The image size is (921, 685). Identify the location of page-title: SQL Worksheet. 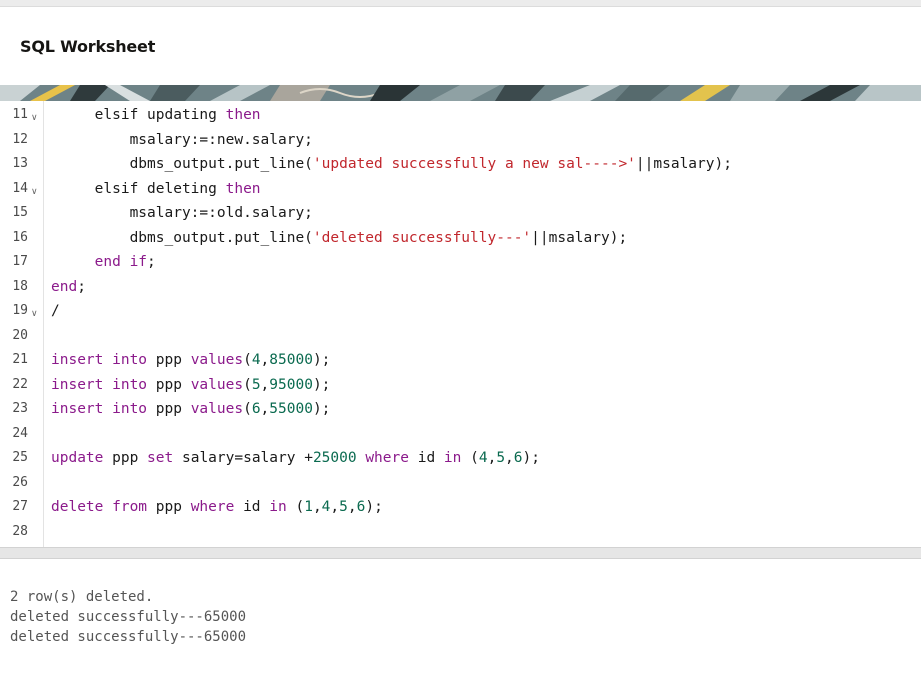
(88, 46).